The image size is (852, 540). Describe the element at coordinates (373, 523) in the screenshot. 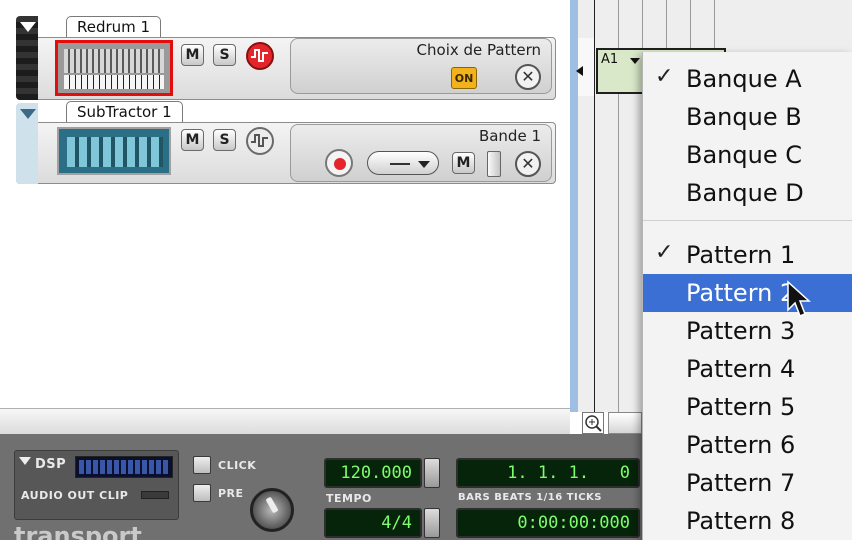

I see `signature-display: 4/4` at that location.